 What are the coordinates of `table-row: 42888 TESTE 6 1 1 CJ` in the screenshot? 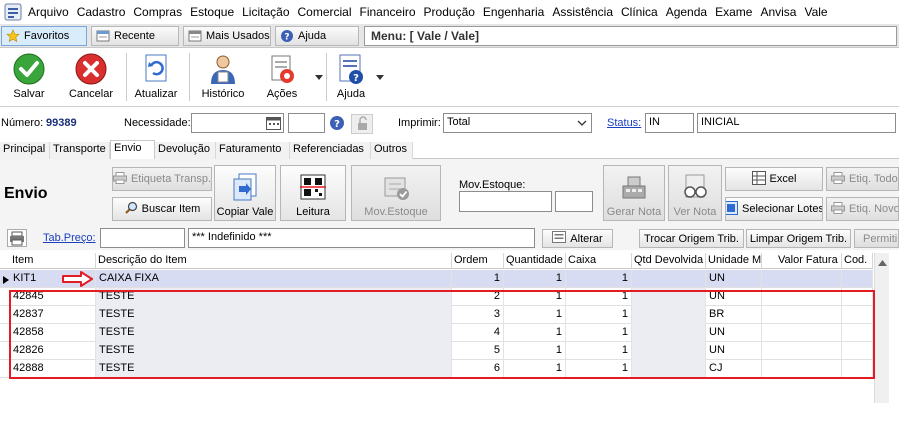 It's located at (436, 369).